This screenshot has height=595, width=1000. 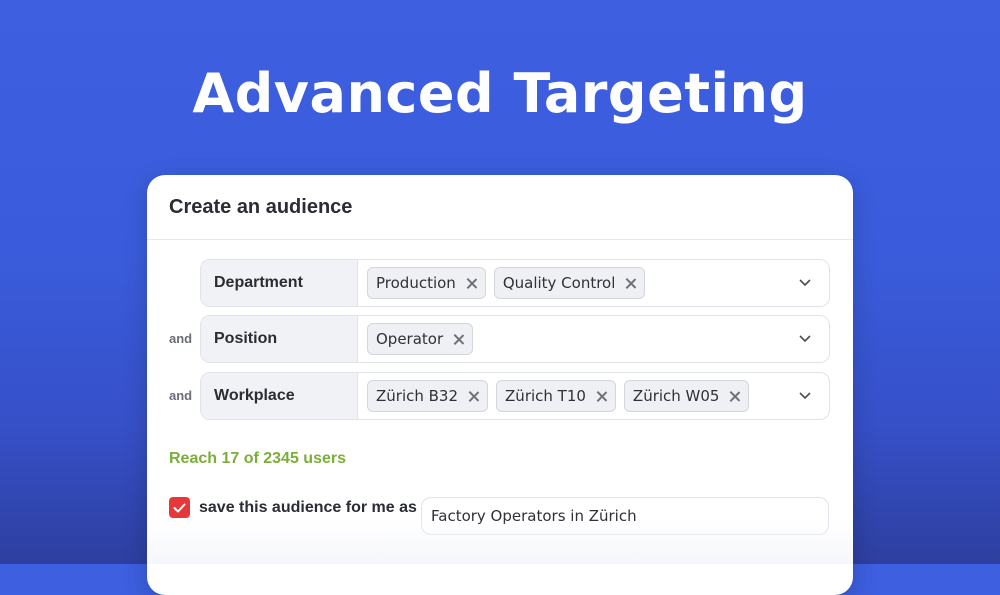 I want to click on chip-label: Quality Control, so click(x=559, y=283).